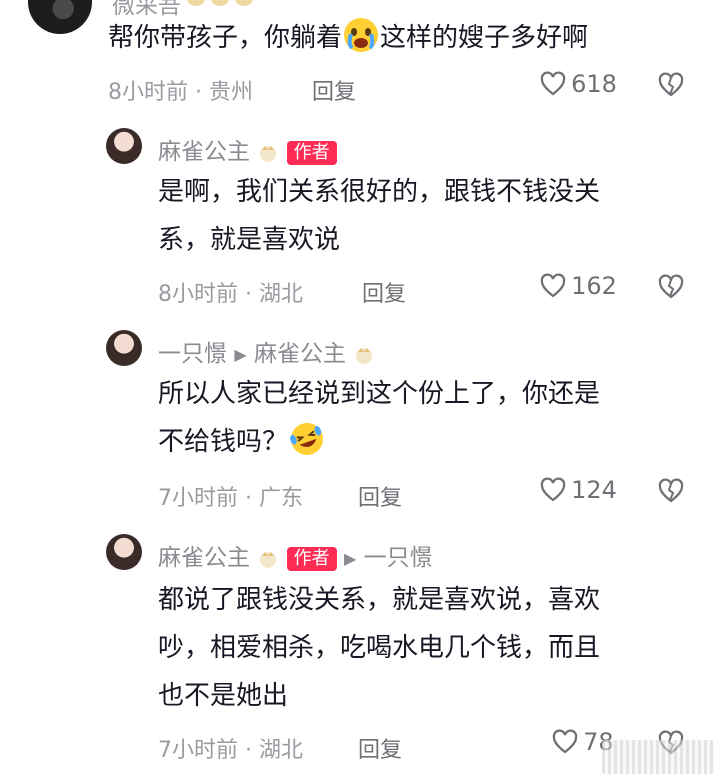  What do you see at coordinates (220, 7) in the screenshot?
I see `emoji-badges` at bounding box center [220, 7].